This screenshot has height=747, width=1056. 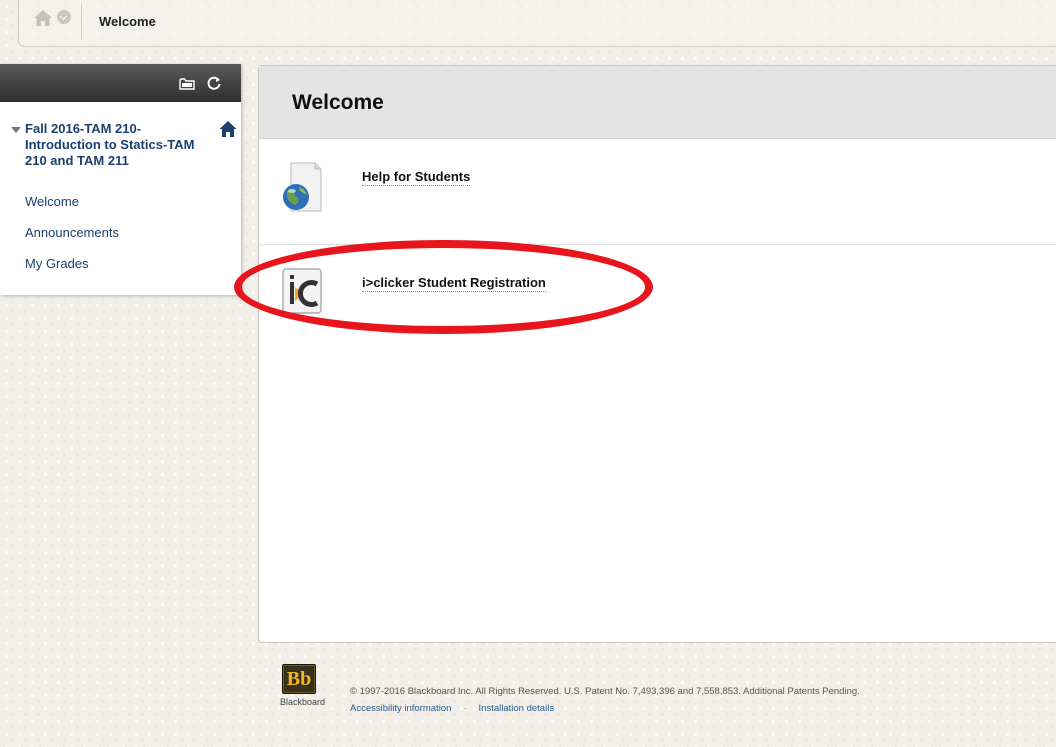 What do you see at coordinates (517, 708) in the screenshot?
I see `installation-details-link: Installation details` at bounding box center [517, 708].